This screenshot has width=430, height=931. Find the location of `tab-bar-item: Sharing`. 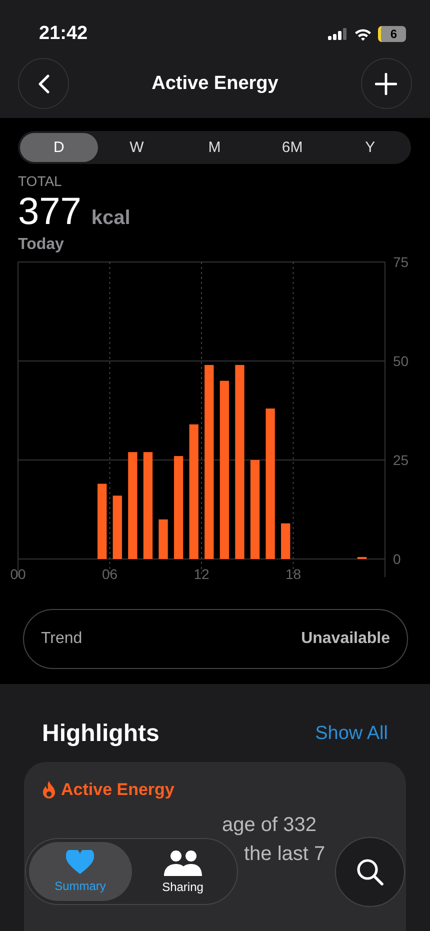

tab-bar-item: Sharing is located at coordinates (183, 871).